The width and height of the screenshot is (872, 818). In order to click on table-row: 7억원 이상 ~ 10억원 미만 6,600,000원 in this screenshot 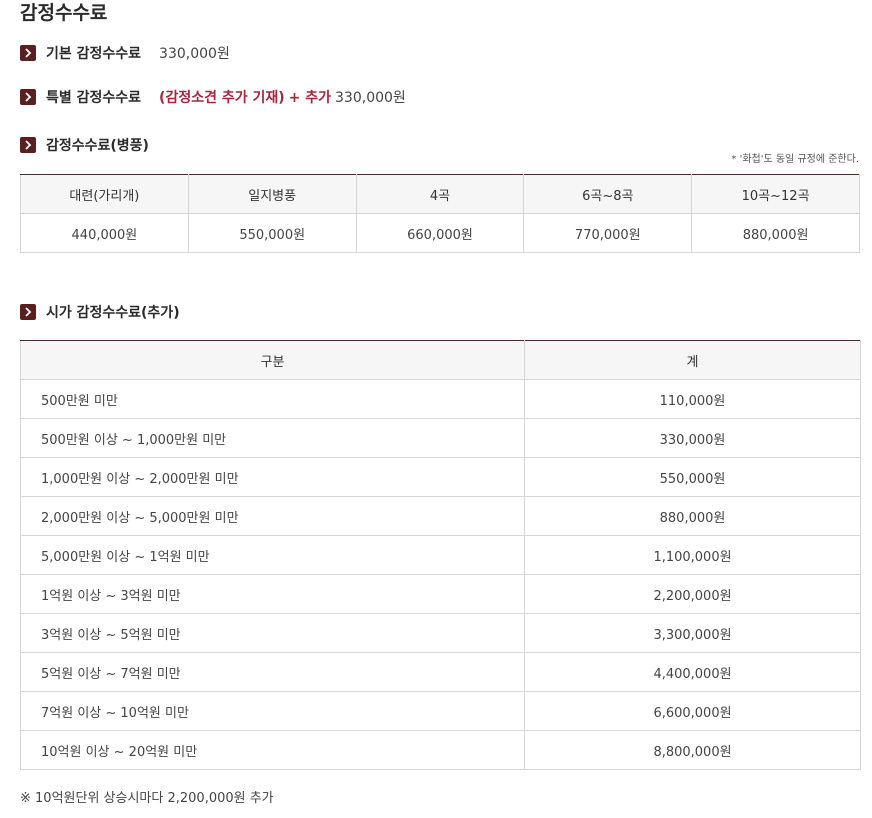, I will do `click(440, 711)`.